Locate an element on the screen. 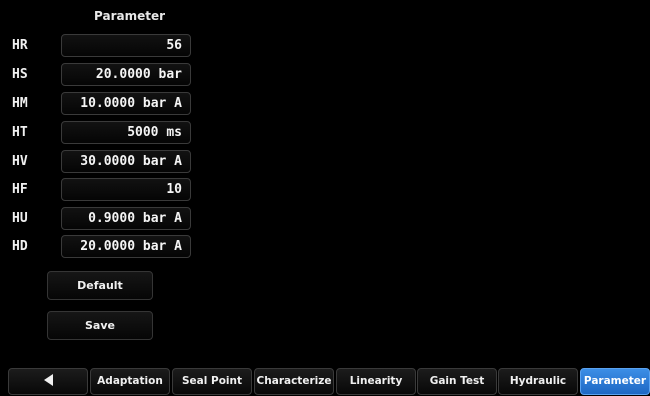 Image resolution: width=650 pixels, height=396 pixels. hu-value-field: 0.9000 bar A is located at coordinates (126, 218).